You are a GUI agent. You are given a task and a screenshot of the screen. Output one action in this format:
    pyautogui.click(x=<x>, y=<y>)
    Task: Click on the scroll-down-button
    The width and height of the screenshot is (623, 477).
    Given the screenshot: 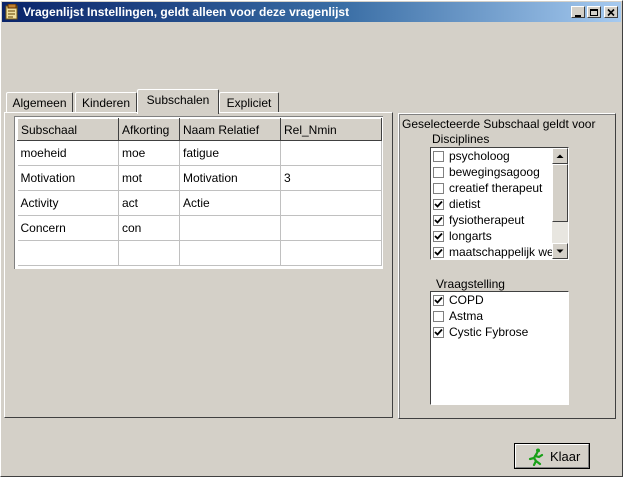 What is the action you would take?
    pyautogui.click(x=560, y=251)
    